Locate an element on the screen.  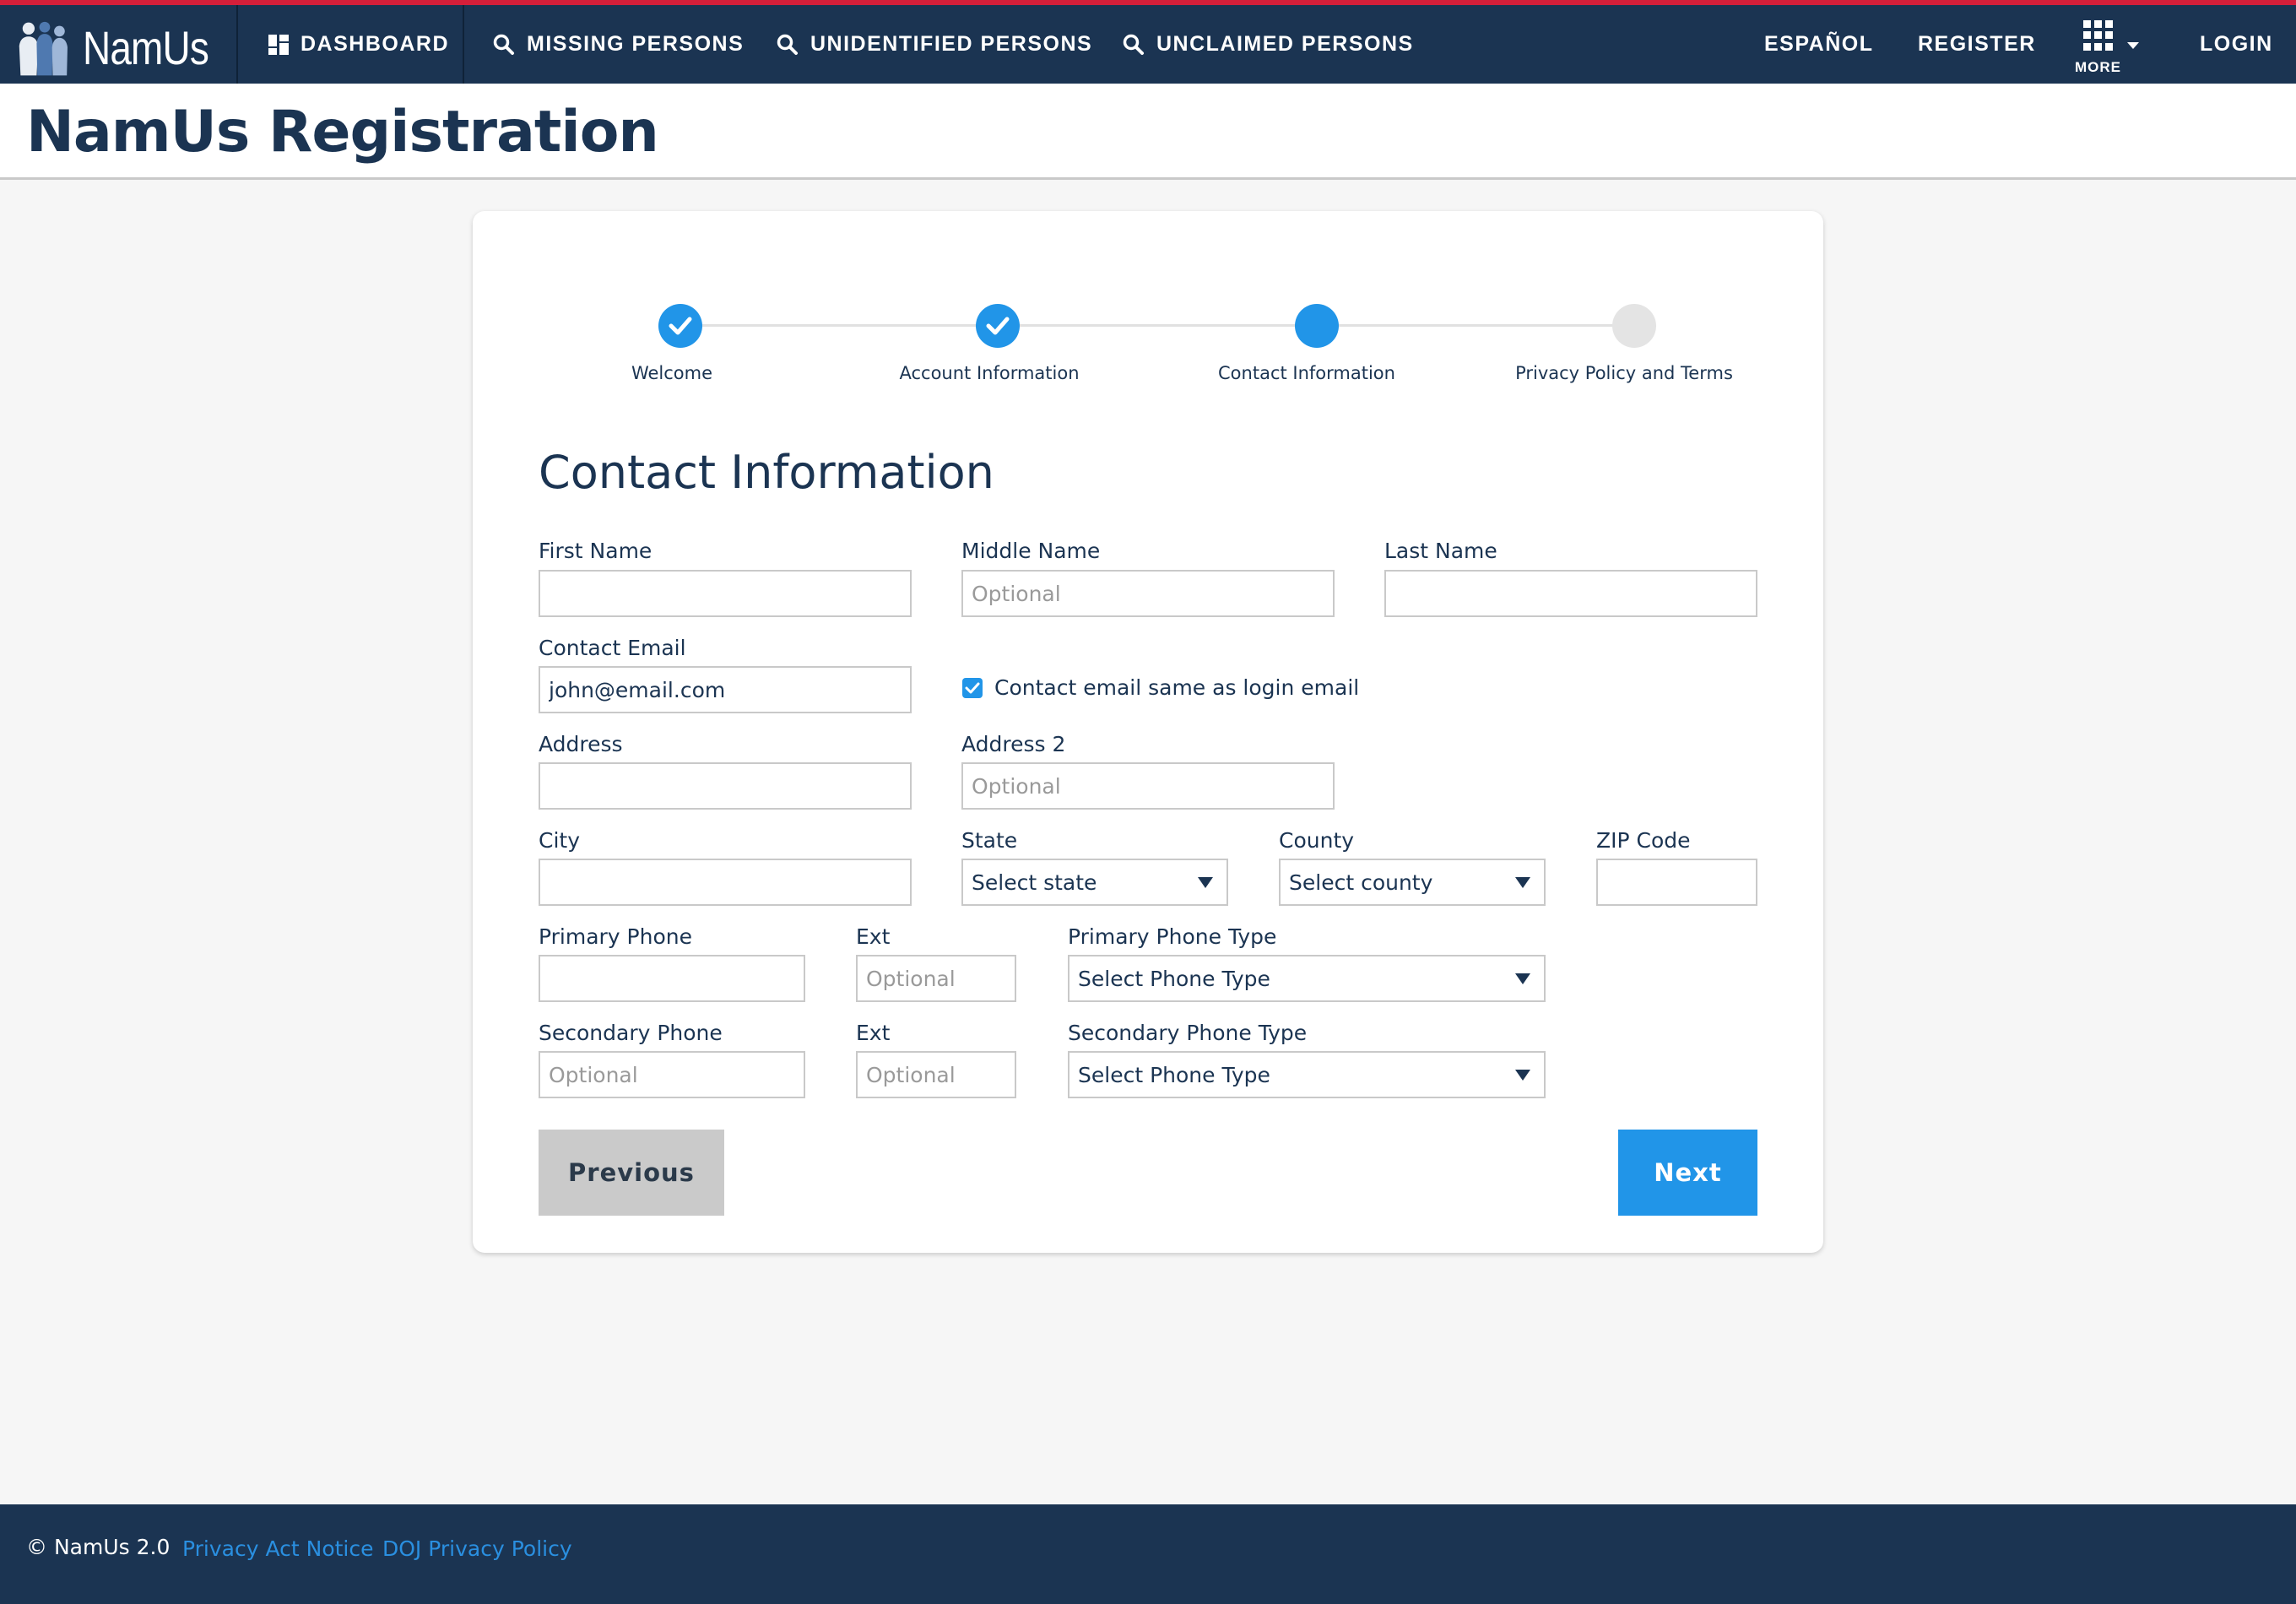
address2-input is located at coordinates (1148, 786).